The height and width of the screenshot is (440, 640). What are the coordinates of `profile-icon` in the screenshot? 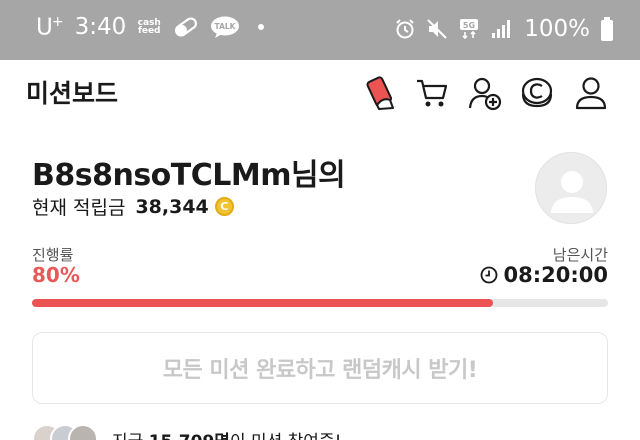 It's located at (591, 93).